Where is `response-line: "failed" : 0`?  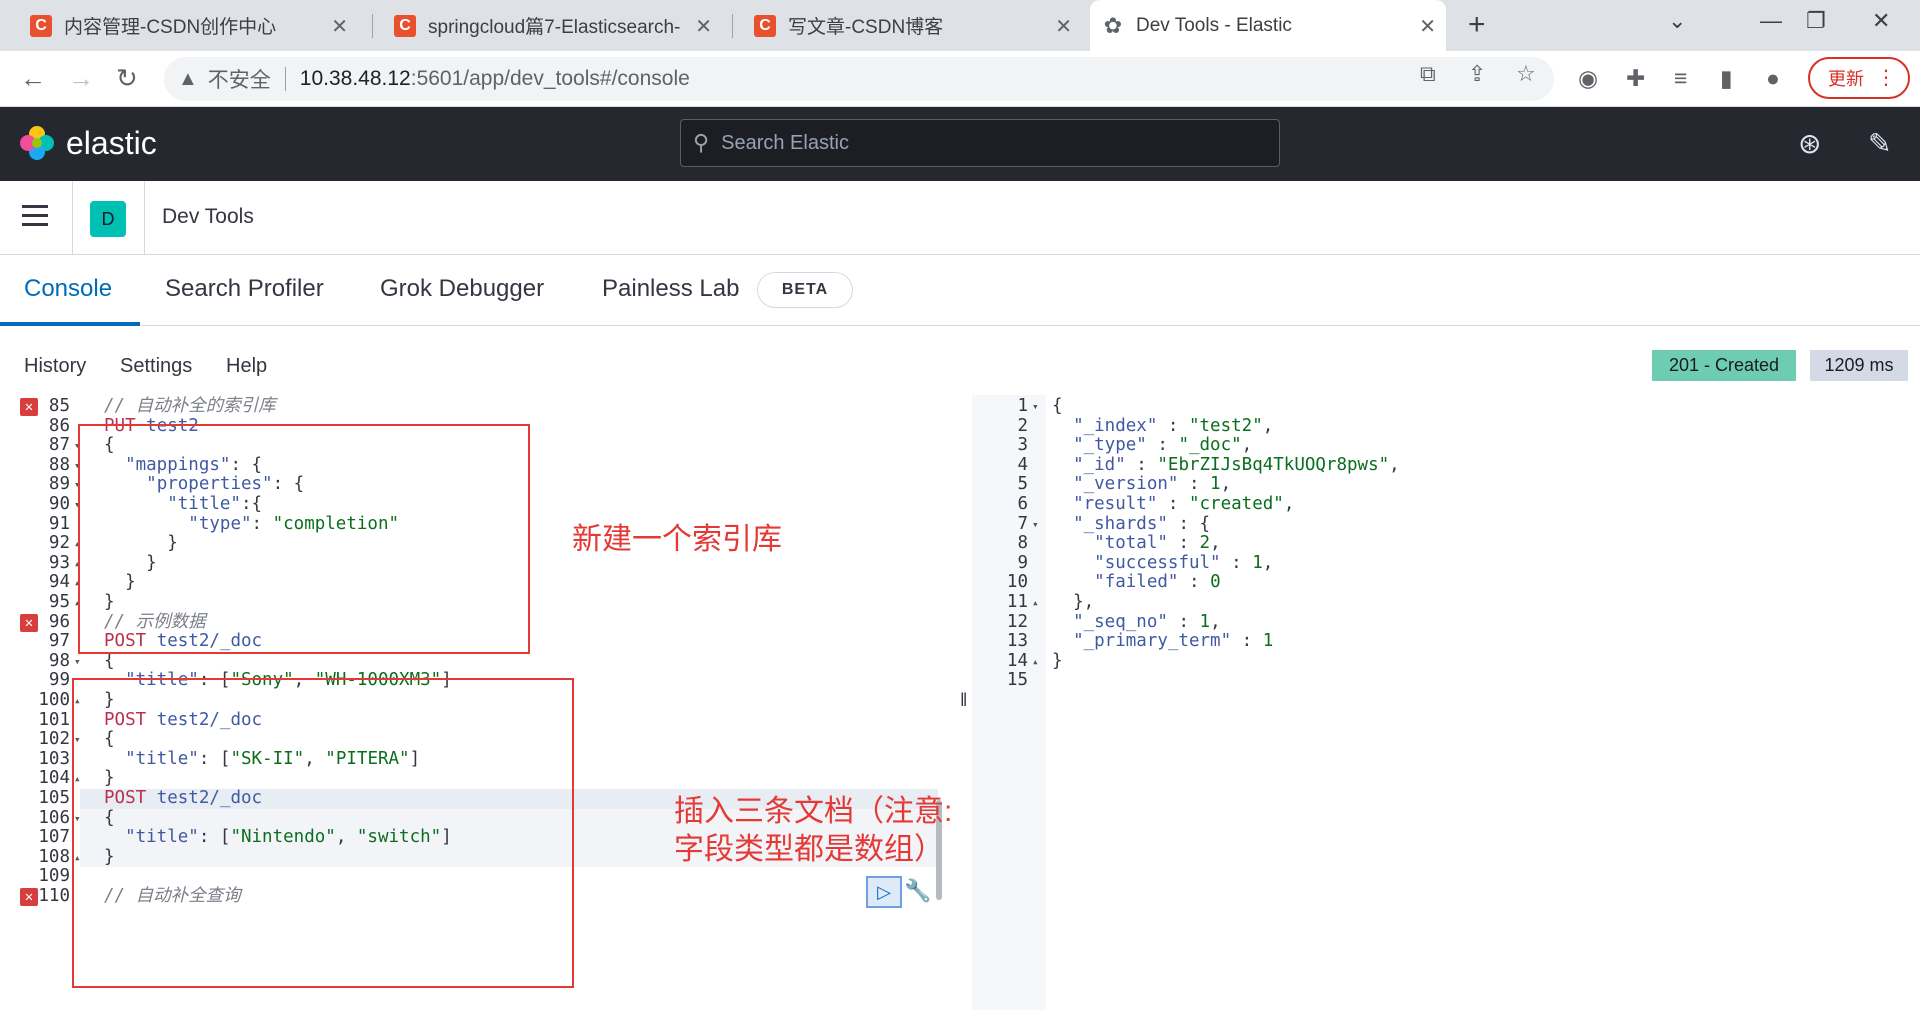 response-line: "failed" : 0 is located at coordinates (1157, 582).